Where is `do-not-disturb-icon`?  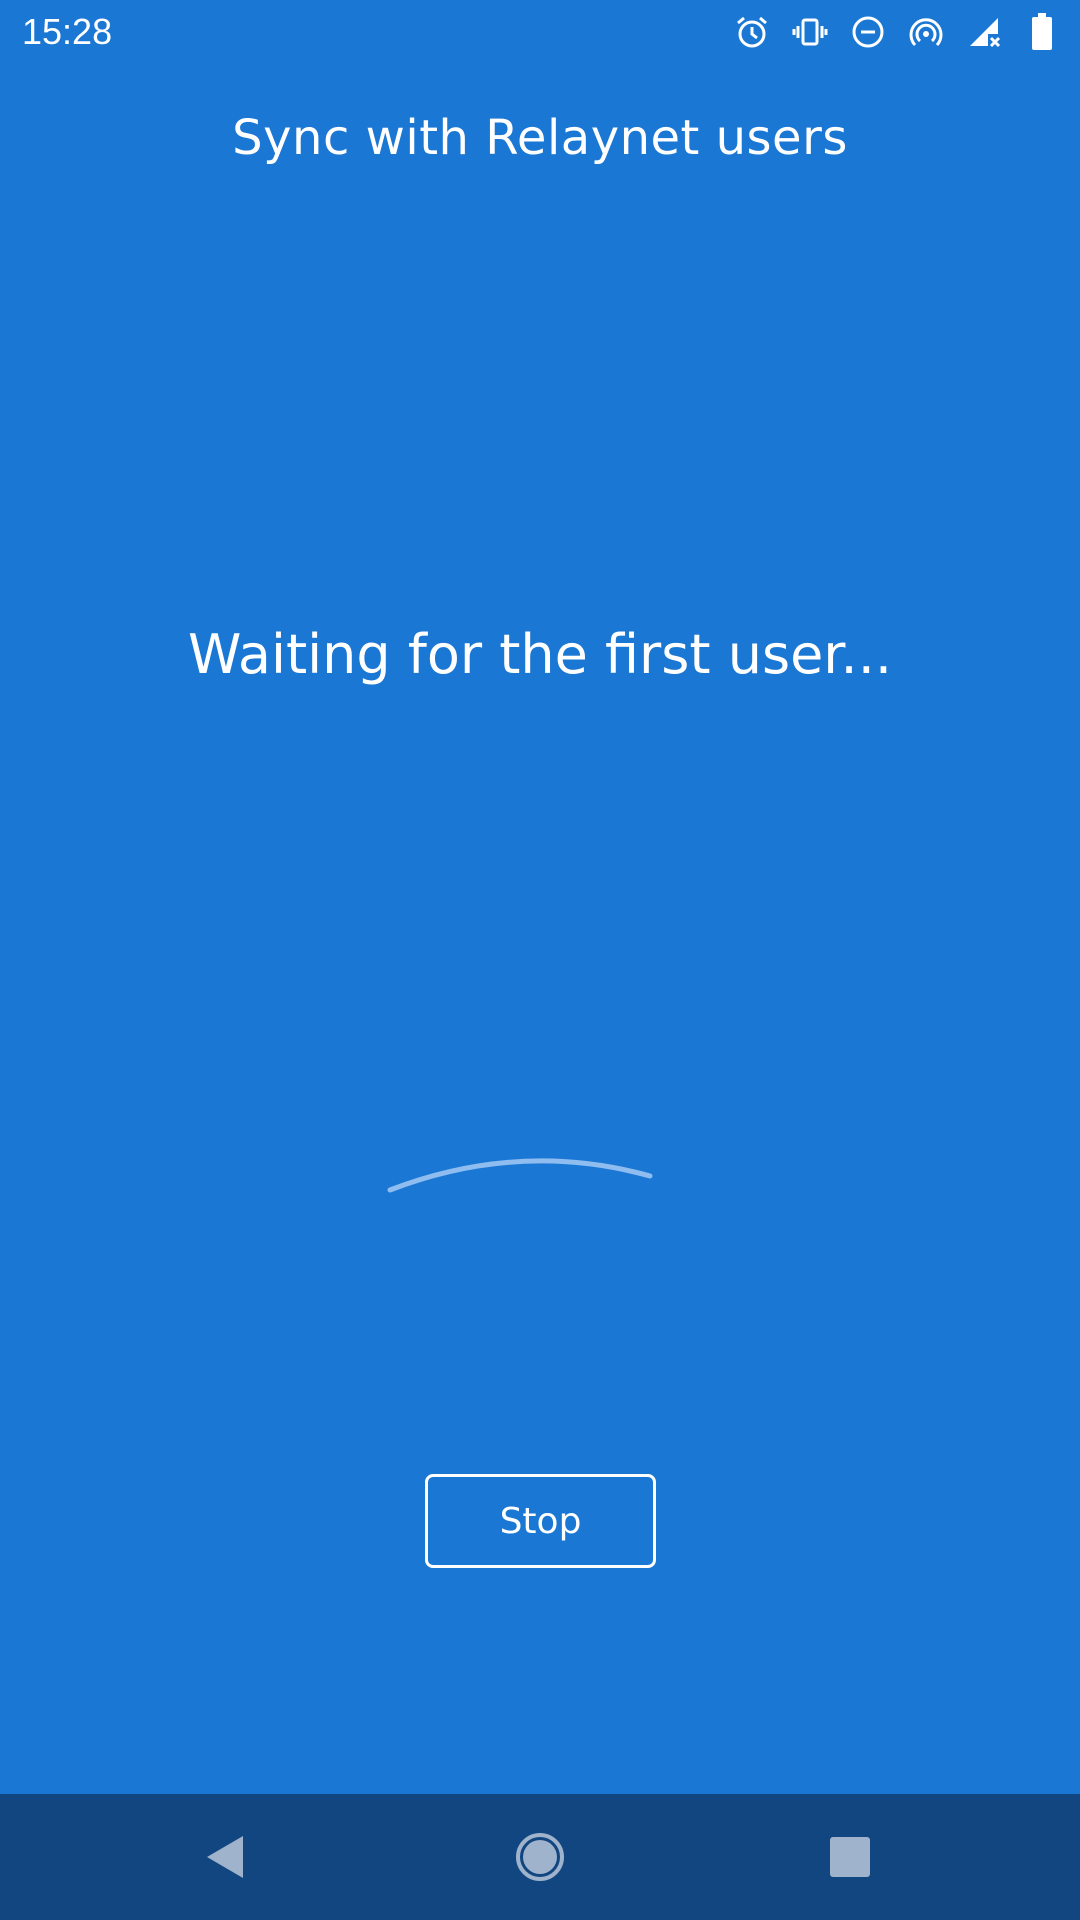
do-not-disturb-icon is located at coordinates (868, 32).